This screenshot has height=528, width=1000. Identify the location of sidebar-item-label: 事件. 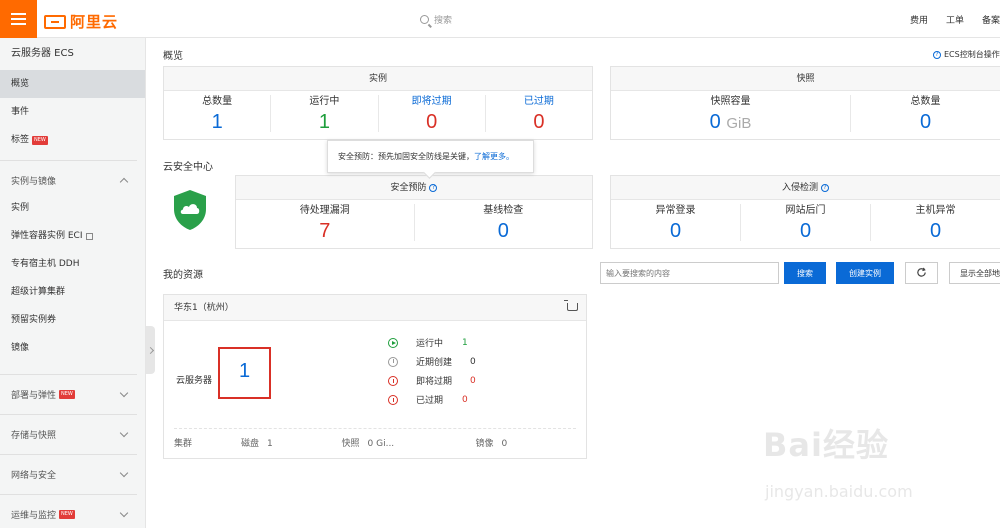
(20, 112).